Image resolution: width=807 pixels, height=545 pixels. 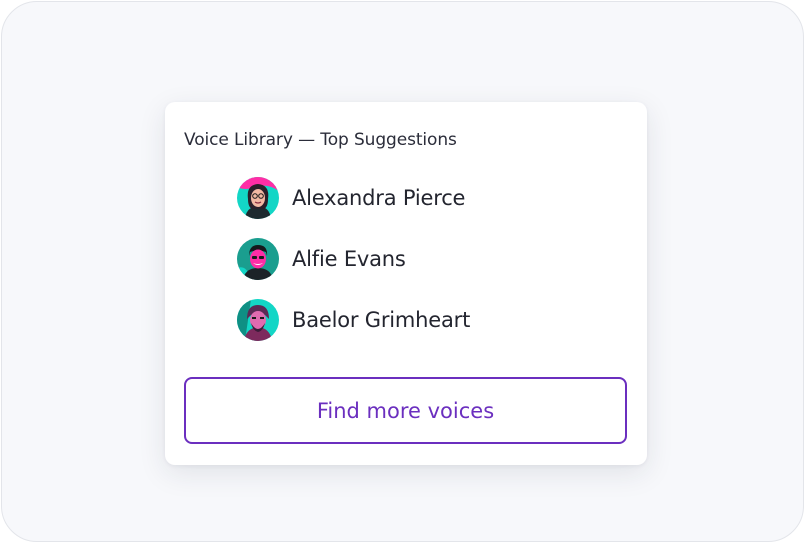 I want to click on man-portrait-avatar, so click(x=258, y=259).